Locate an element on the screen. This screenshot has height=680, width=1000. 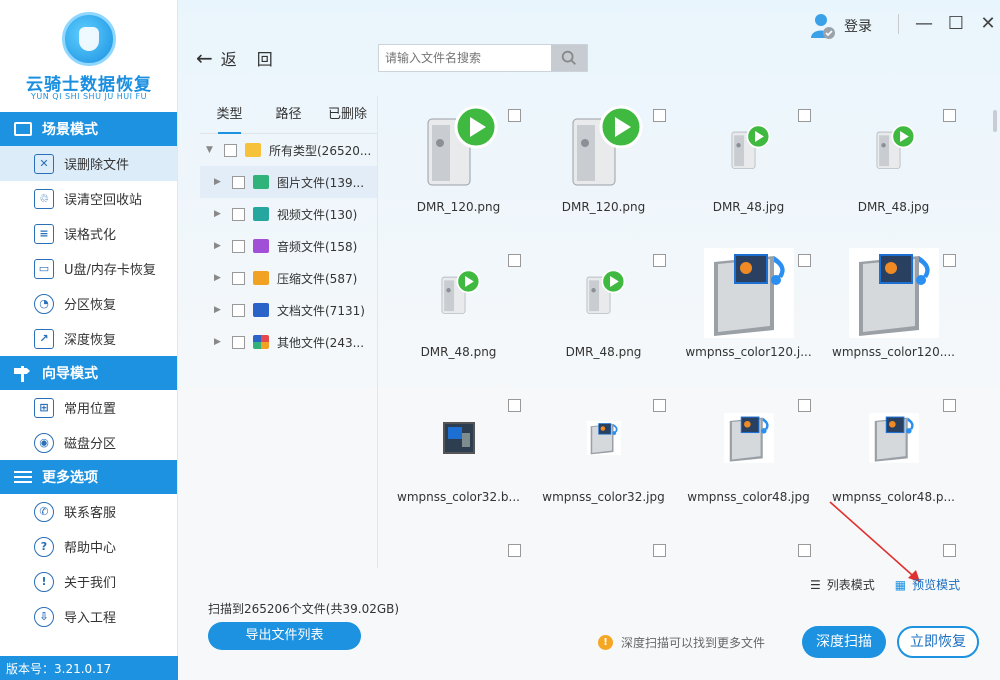
tree-row-audio: ▶ 音频文件(158) is located at coordinates (288, 246).